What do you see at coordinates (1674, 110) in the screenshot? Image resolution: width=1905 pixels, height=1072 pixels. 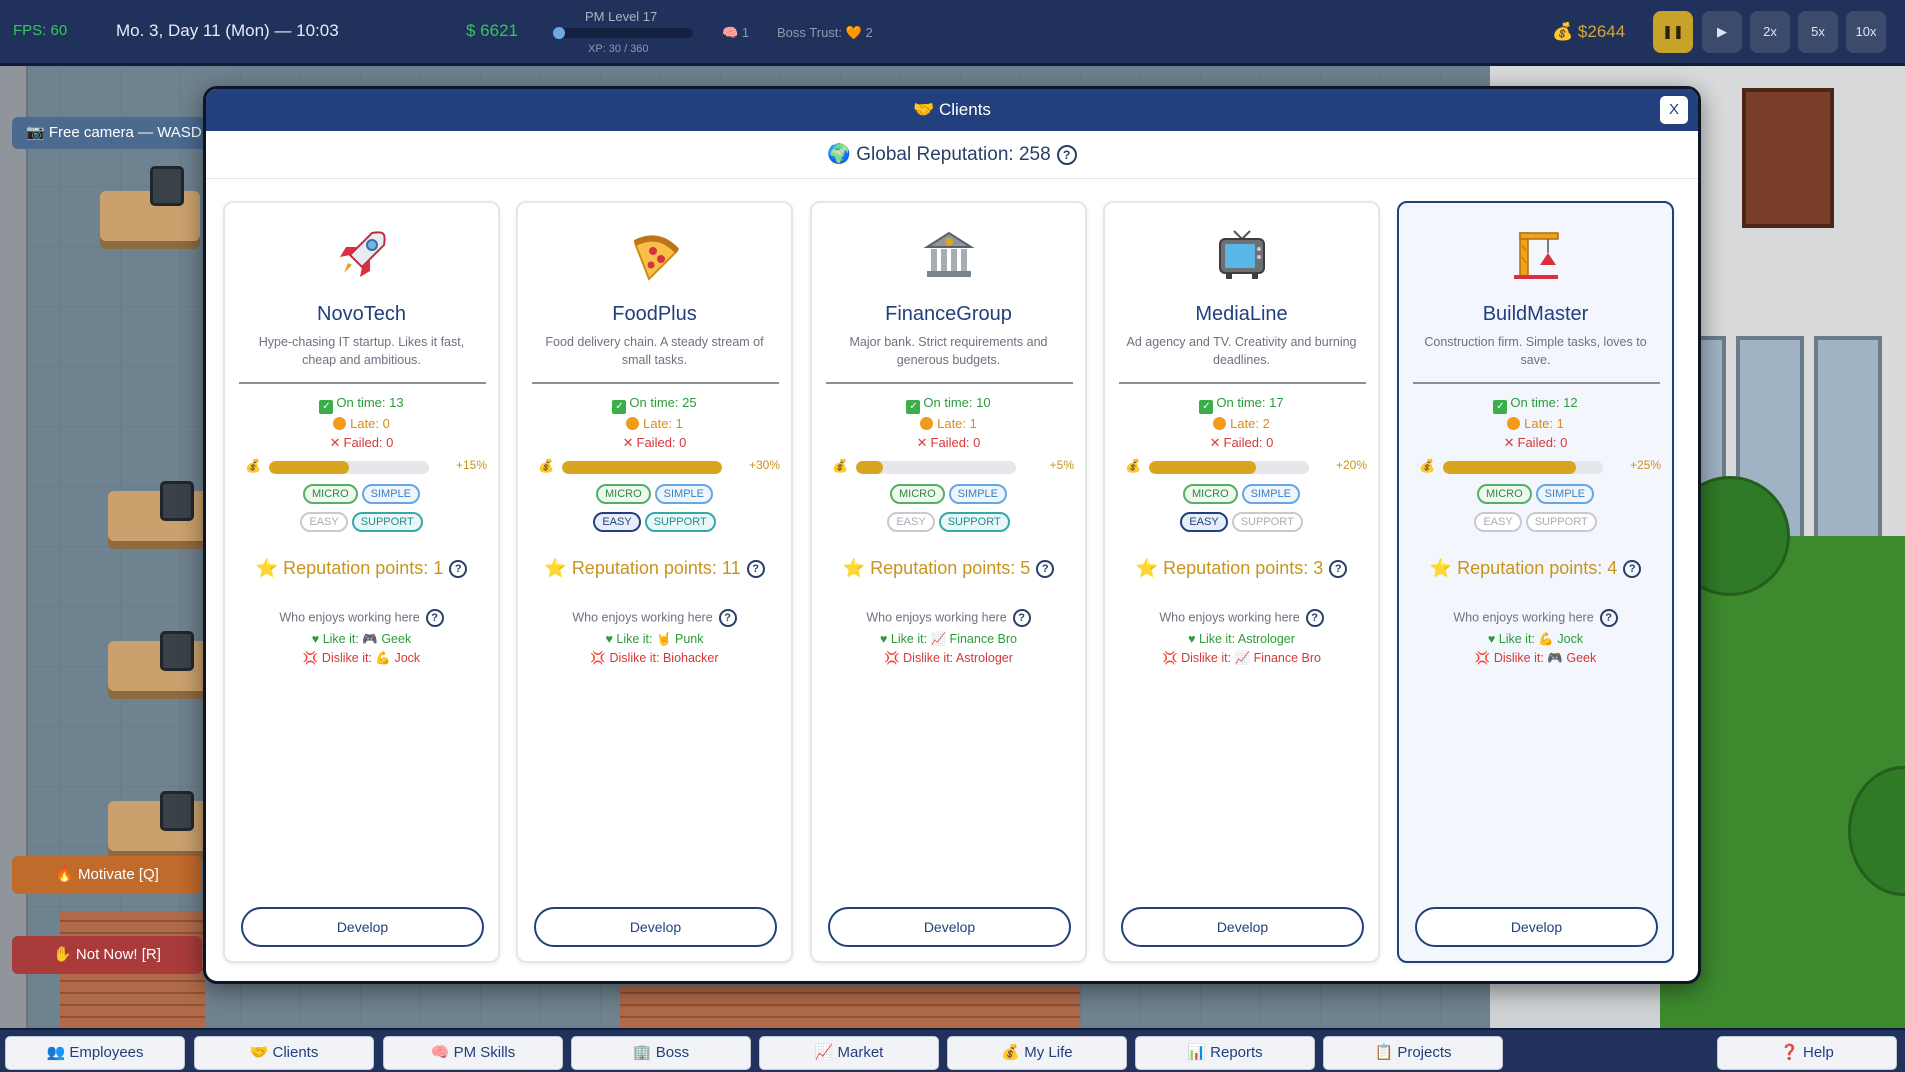 I see `close-button: X` at bounding box center [1674, 110].